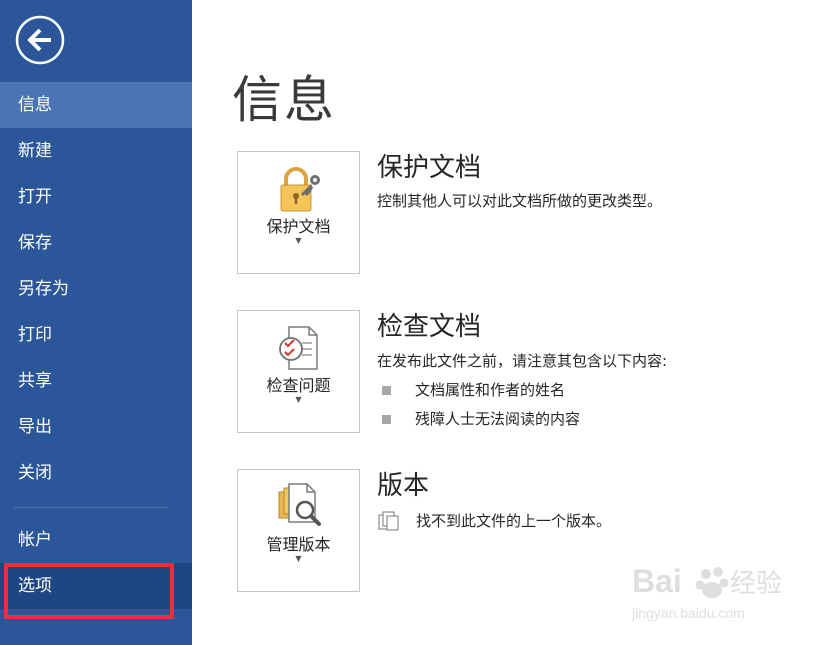 This screenshot has width=822, height=645. Describe the element at coordinates (96, 427) in the screenshot. I see `sidebar-item-export: 导出` at that location.